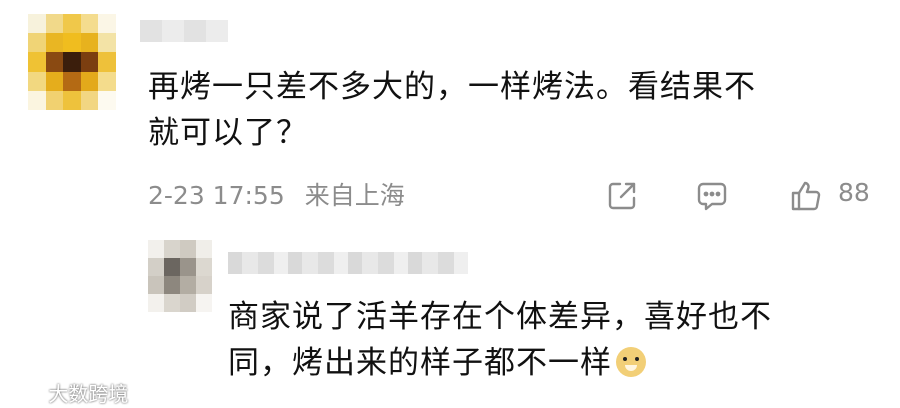 This screenshot has height=408, width=900. What do you see at coordinates (354, 195) in the screenshot?
I see `comment-location: 来自上海` at bounding box center [354, 195].